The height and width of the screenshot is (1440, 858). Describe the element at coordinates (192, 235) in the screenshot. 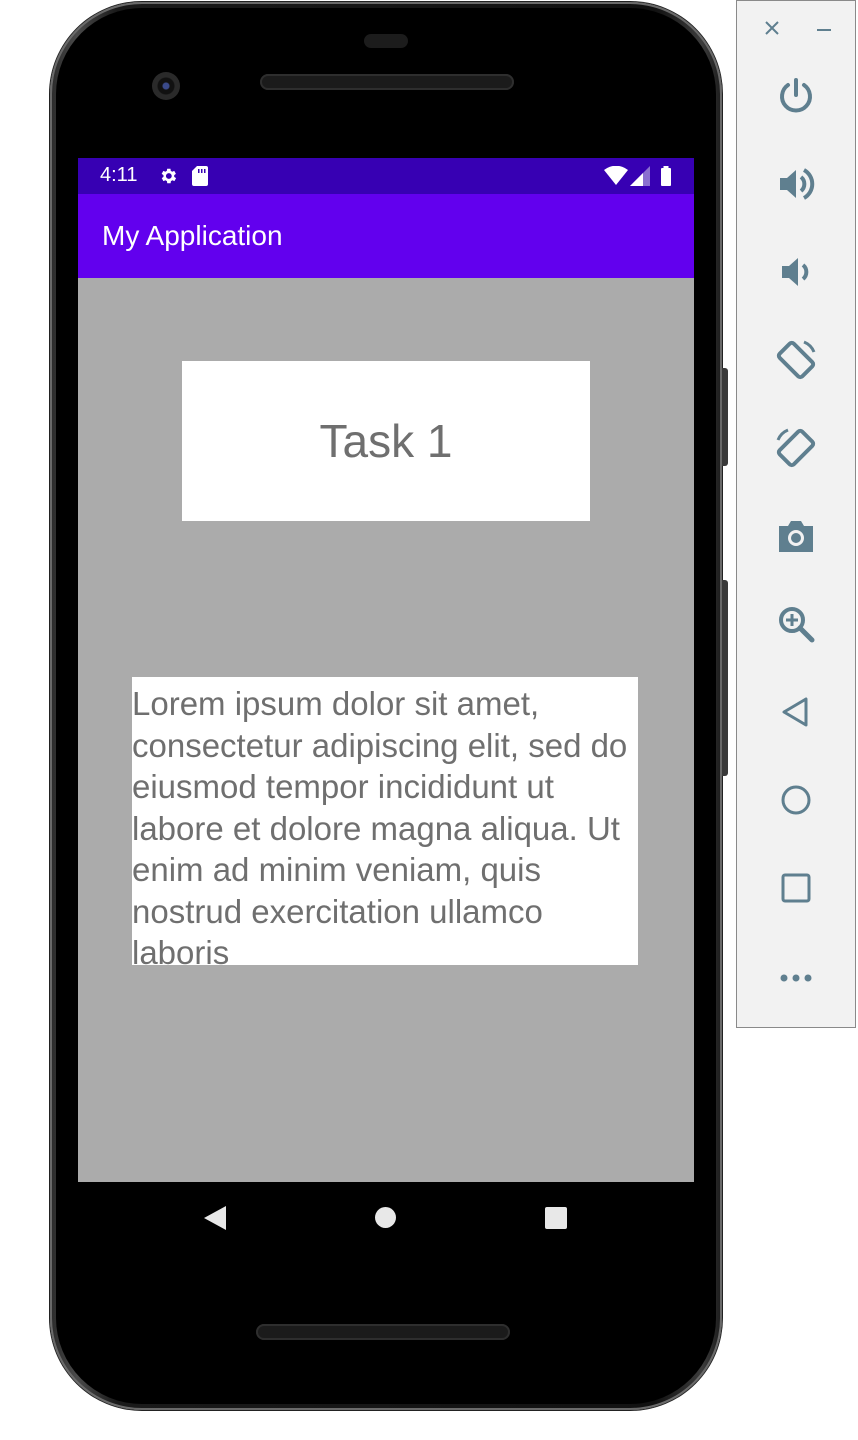

I see `app-title: My Application` at that location.